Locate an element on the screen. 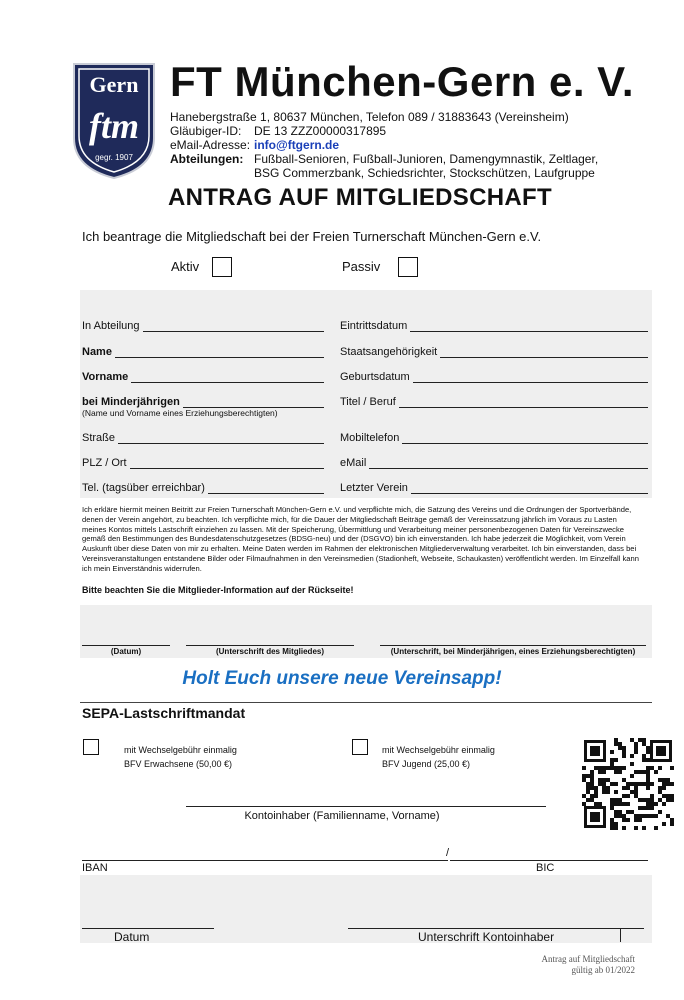 The width and height of the screenshot is (684, 1000). email-row: eMail-Adresse: info@ftgern.de is located at coordinates (384, 145).